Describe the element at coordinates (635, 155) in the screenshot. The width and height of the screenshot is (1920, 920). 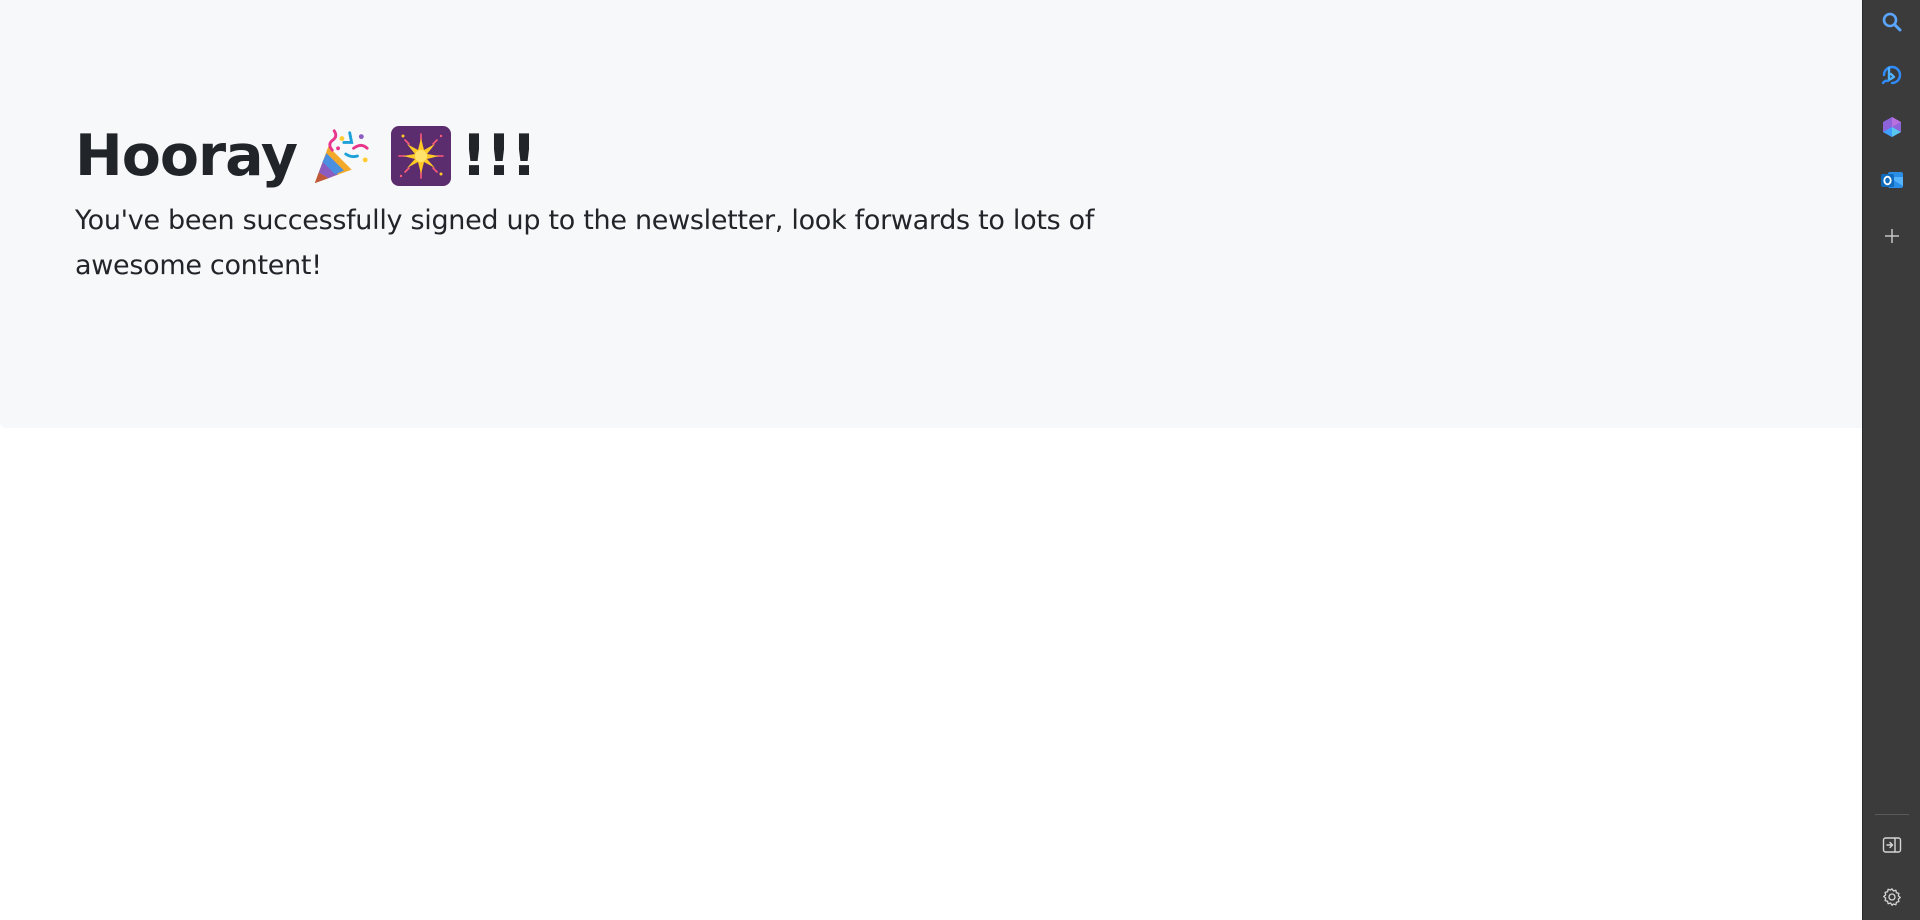
I see `page-title: Hooray !!!` at that location.